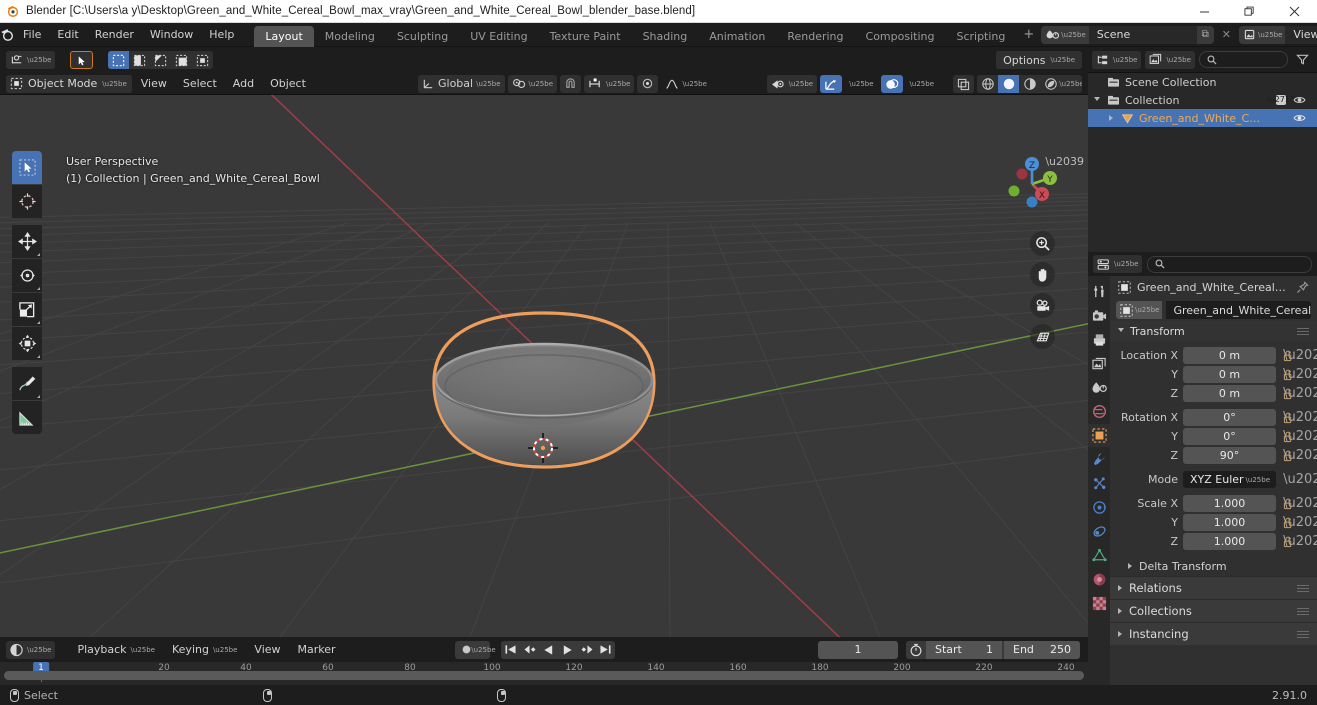 This screenshot has height=705, width=1317. I want to click on shading-options-dropdown: \u25be, so click(1070, 84).